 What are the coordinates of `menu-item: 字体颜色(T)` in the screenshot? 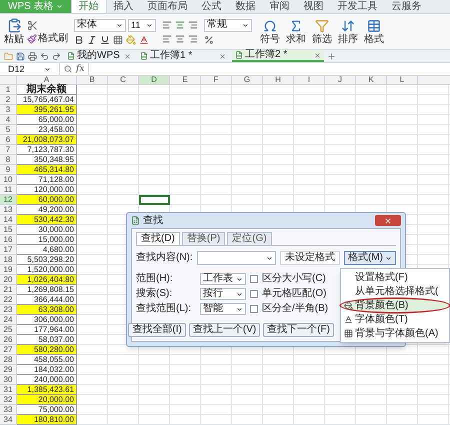 It's located at (395, 319).